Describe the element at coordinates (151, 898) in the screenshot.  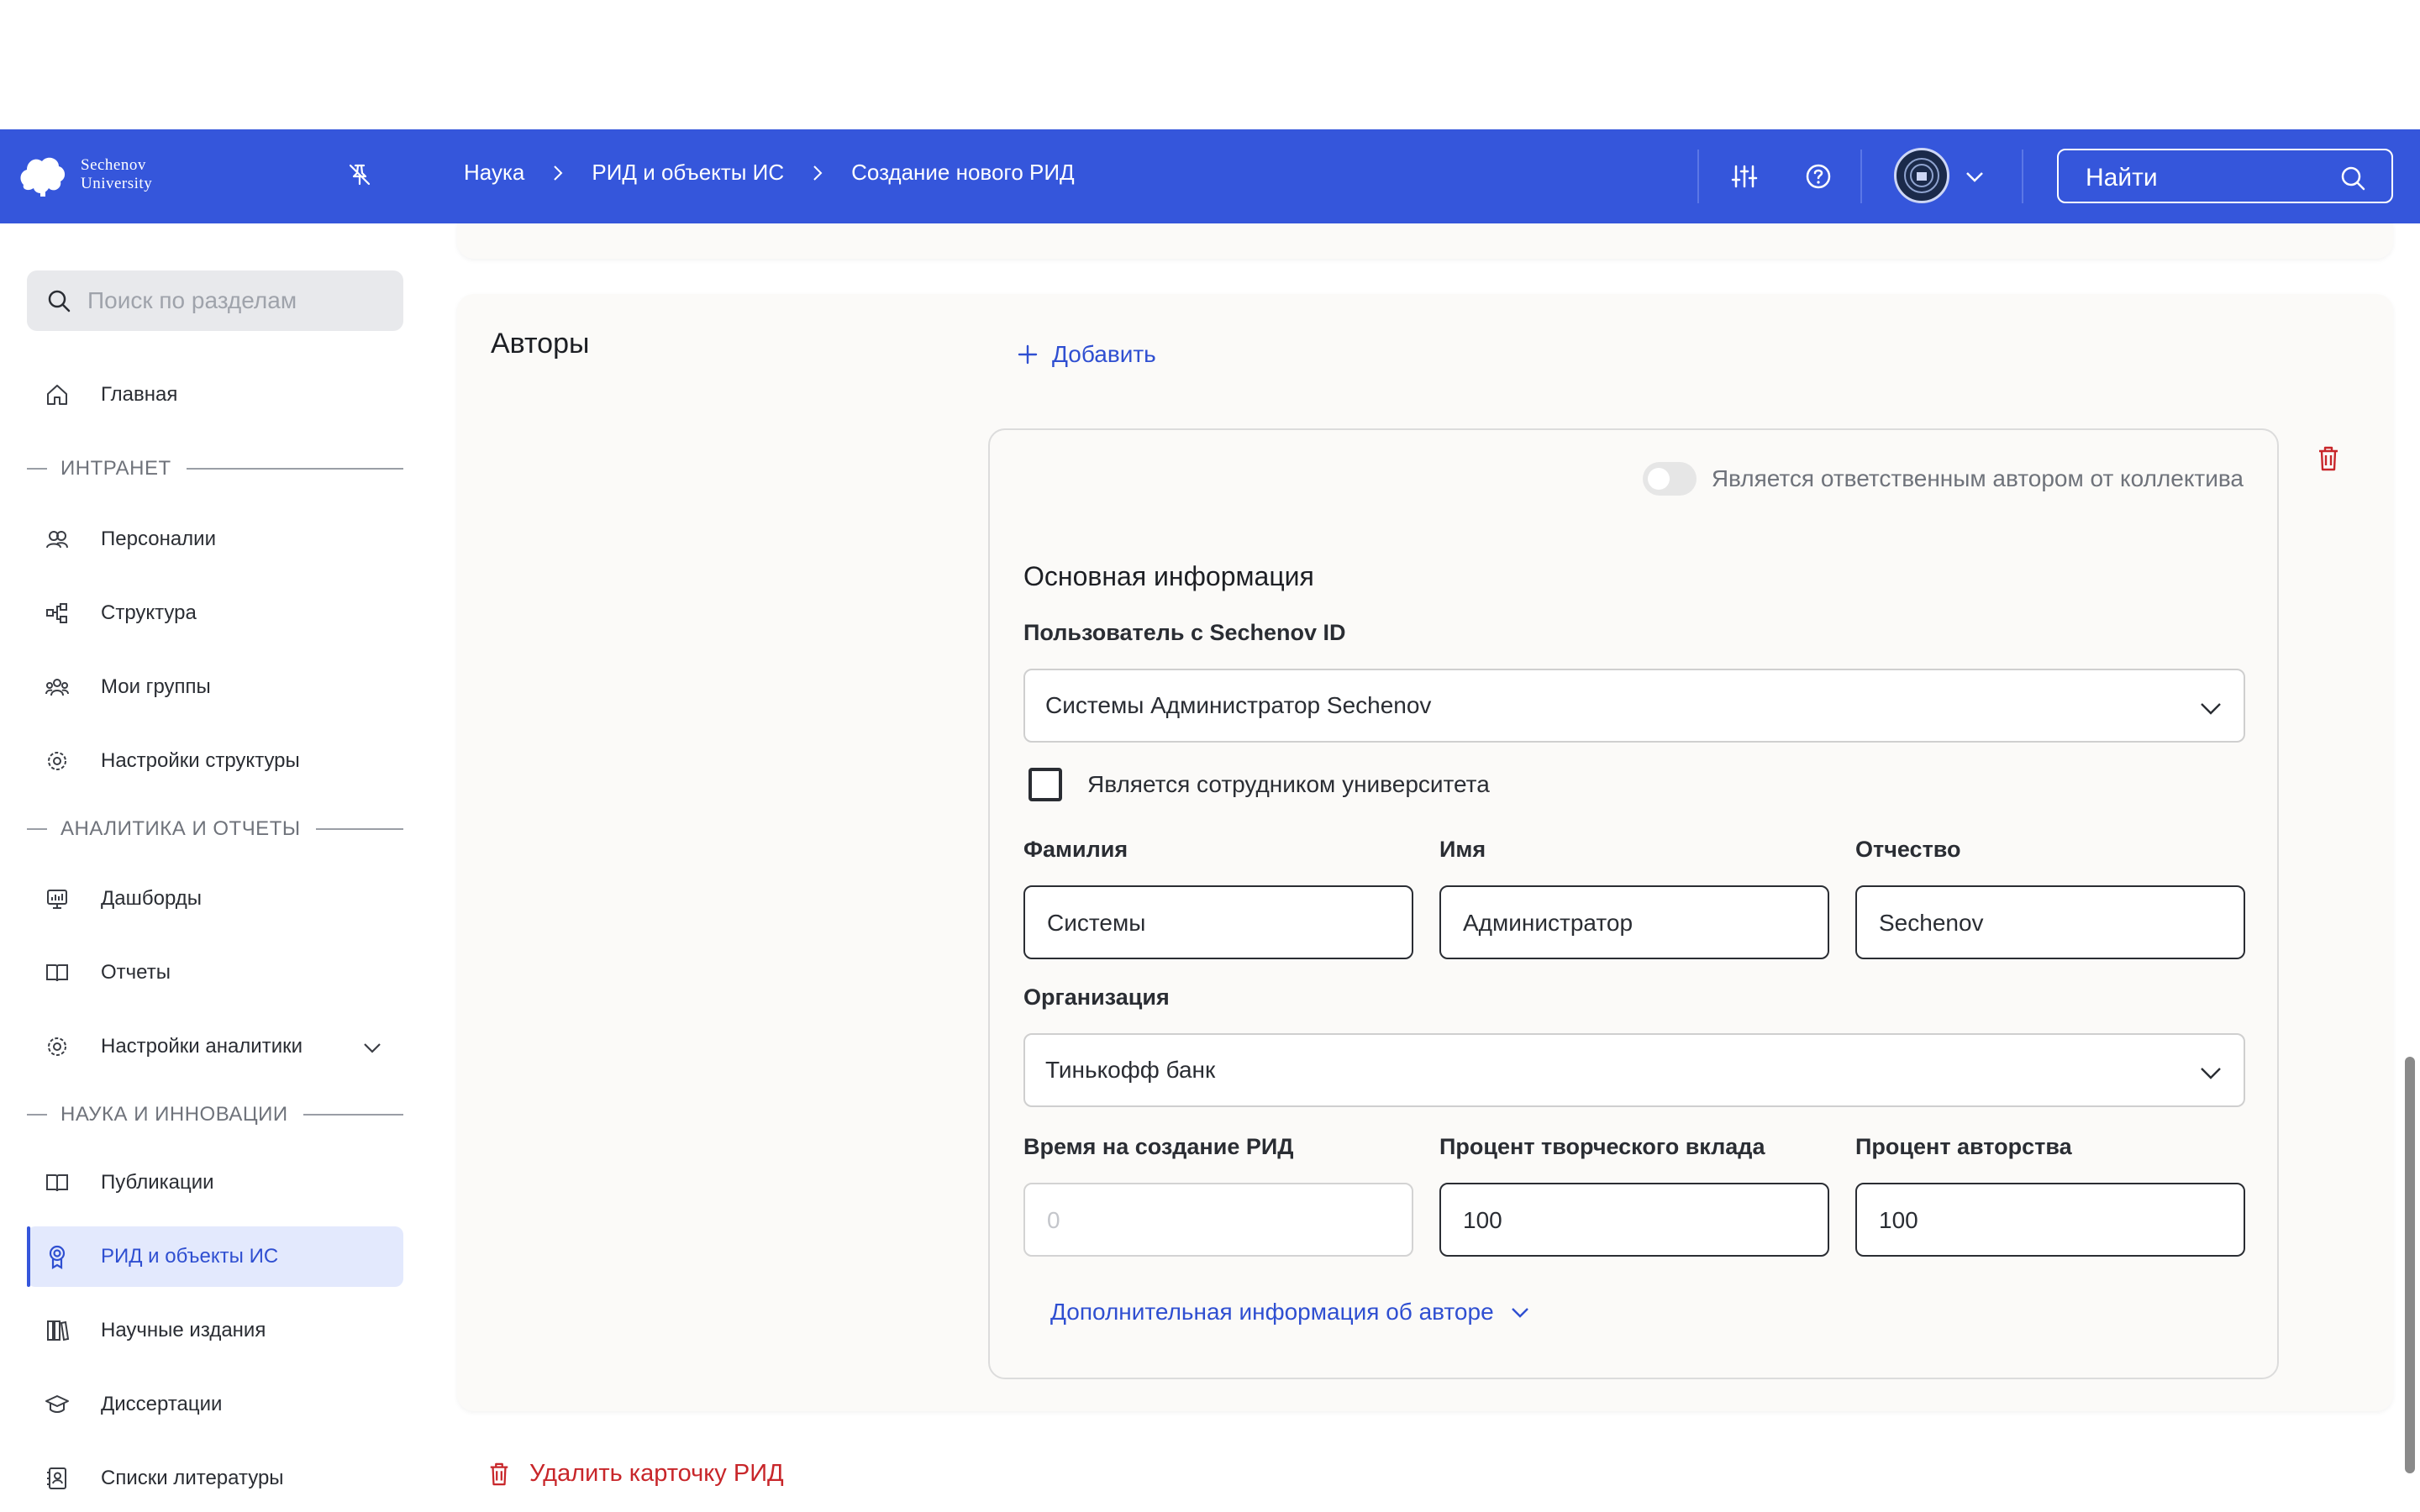
I see `sidebar-item-label: Дашборды` at that location.